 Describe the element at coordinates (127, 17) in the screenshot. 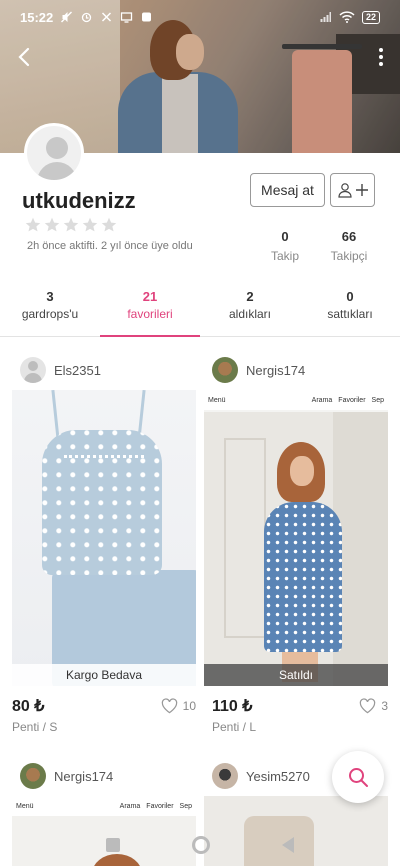

I see `screen-icon` at that location.